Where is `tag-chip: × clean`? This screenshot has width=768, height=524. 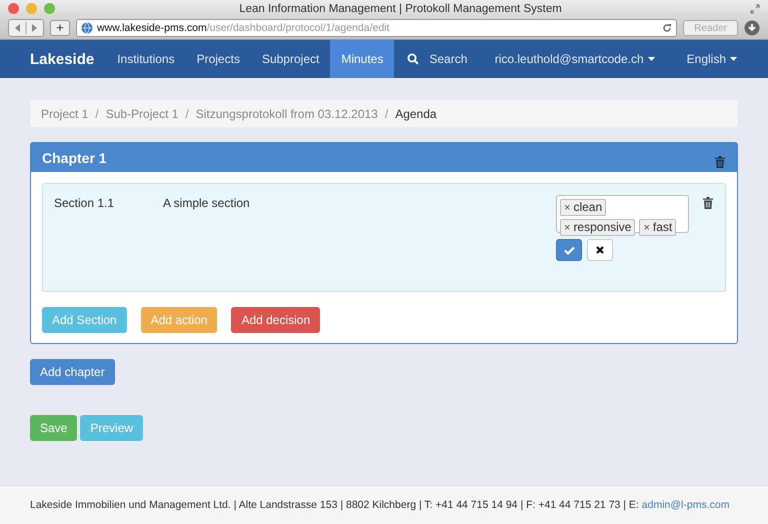 tag-chip: × clean is located at coordinates (583, 207).